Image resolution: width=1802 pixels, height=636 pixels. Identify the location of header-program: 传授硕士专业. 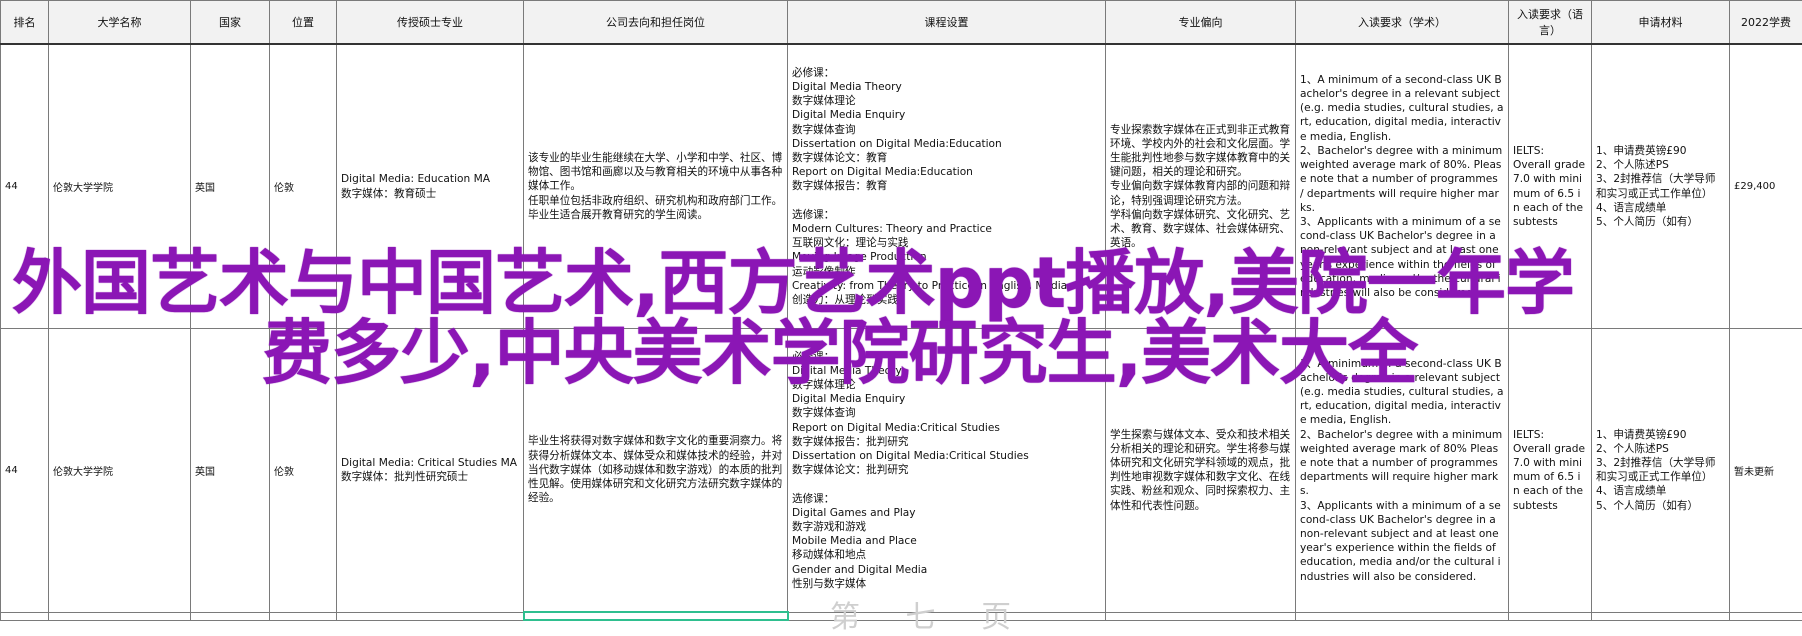
(430, 23).